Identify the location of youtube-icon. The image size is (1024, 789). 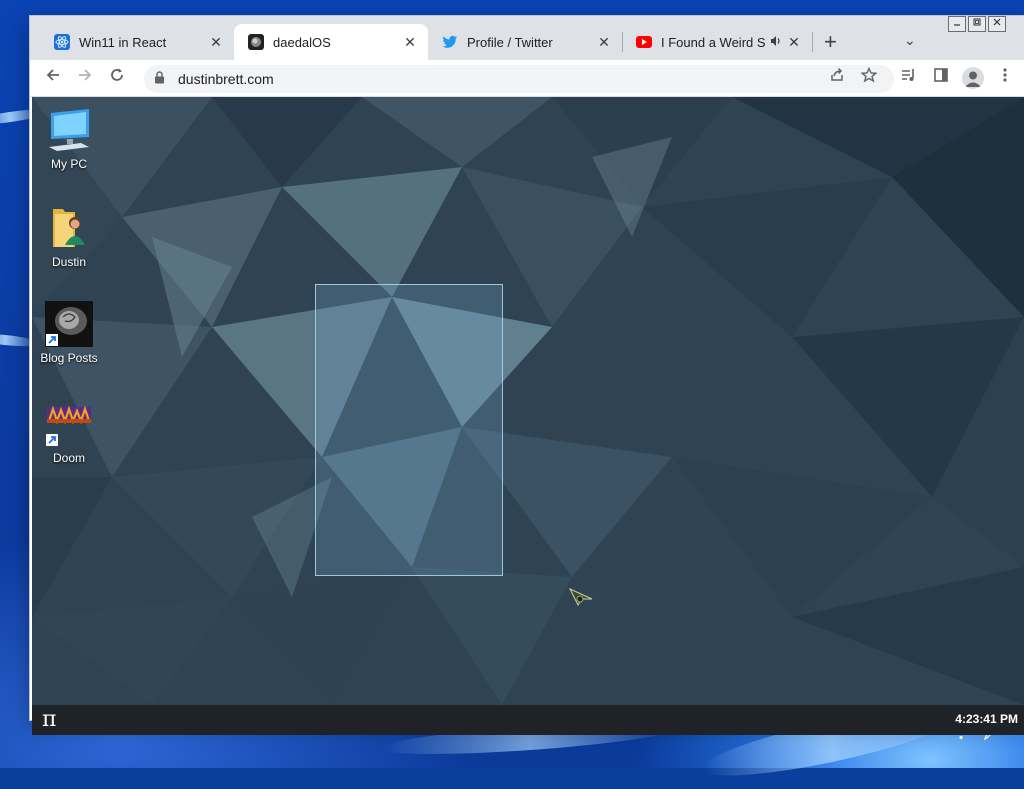
(644, 42).